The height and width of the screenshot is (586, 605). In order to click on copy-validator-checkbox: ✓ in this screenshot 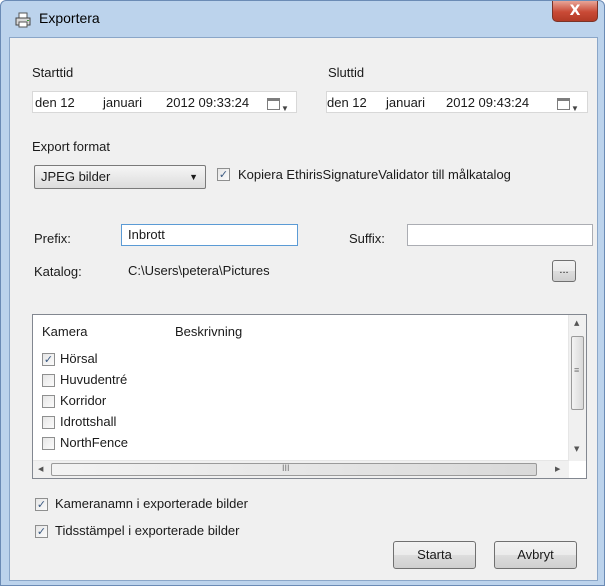, I will do `click(223, 174)`.